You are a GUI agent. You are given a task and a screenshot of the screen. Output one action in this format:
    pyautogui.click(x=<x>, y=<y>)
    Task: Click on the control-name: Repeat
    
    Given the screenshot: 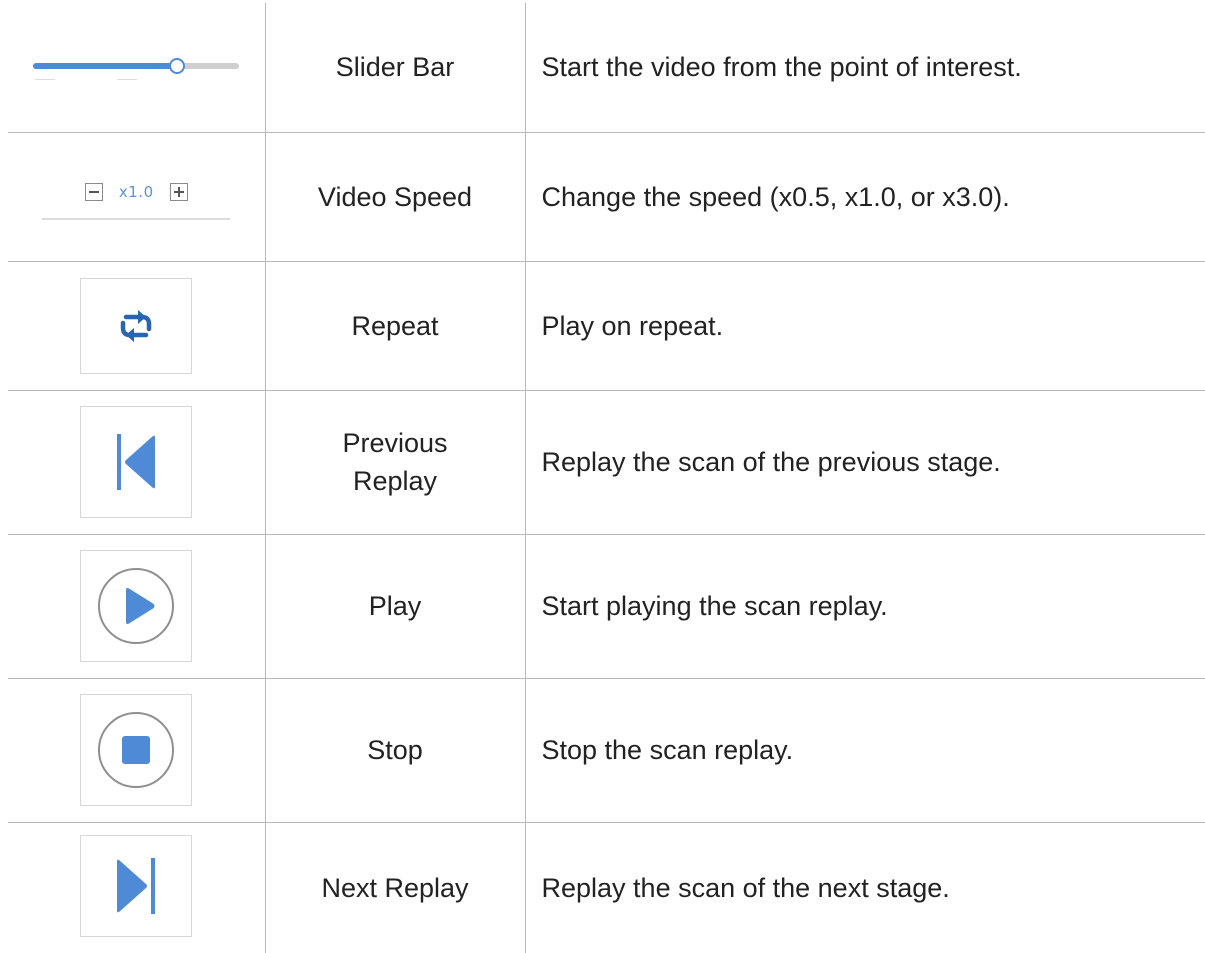 What is the action you would take?
    pyautogui.click(x=395, y=325)
    